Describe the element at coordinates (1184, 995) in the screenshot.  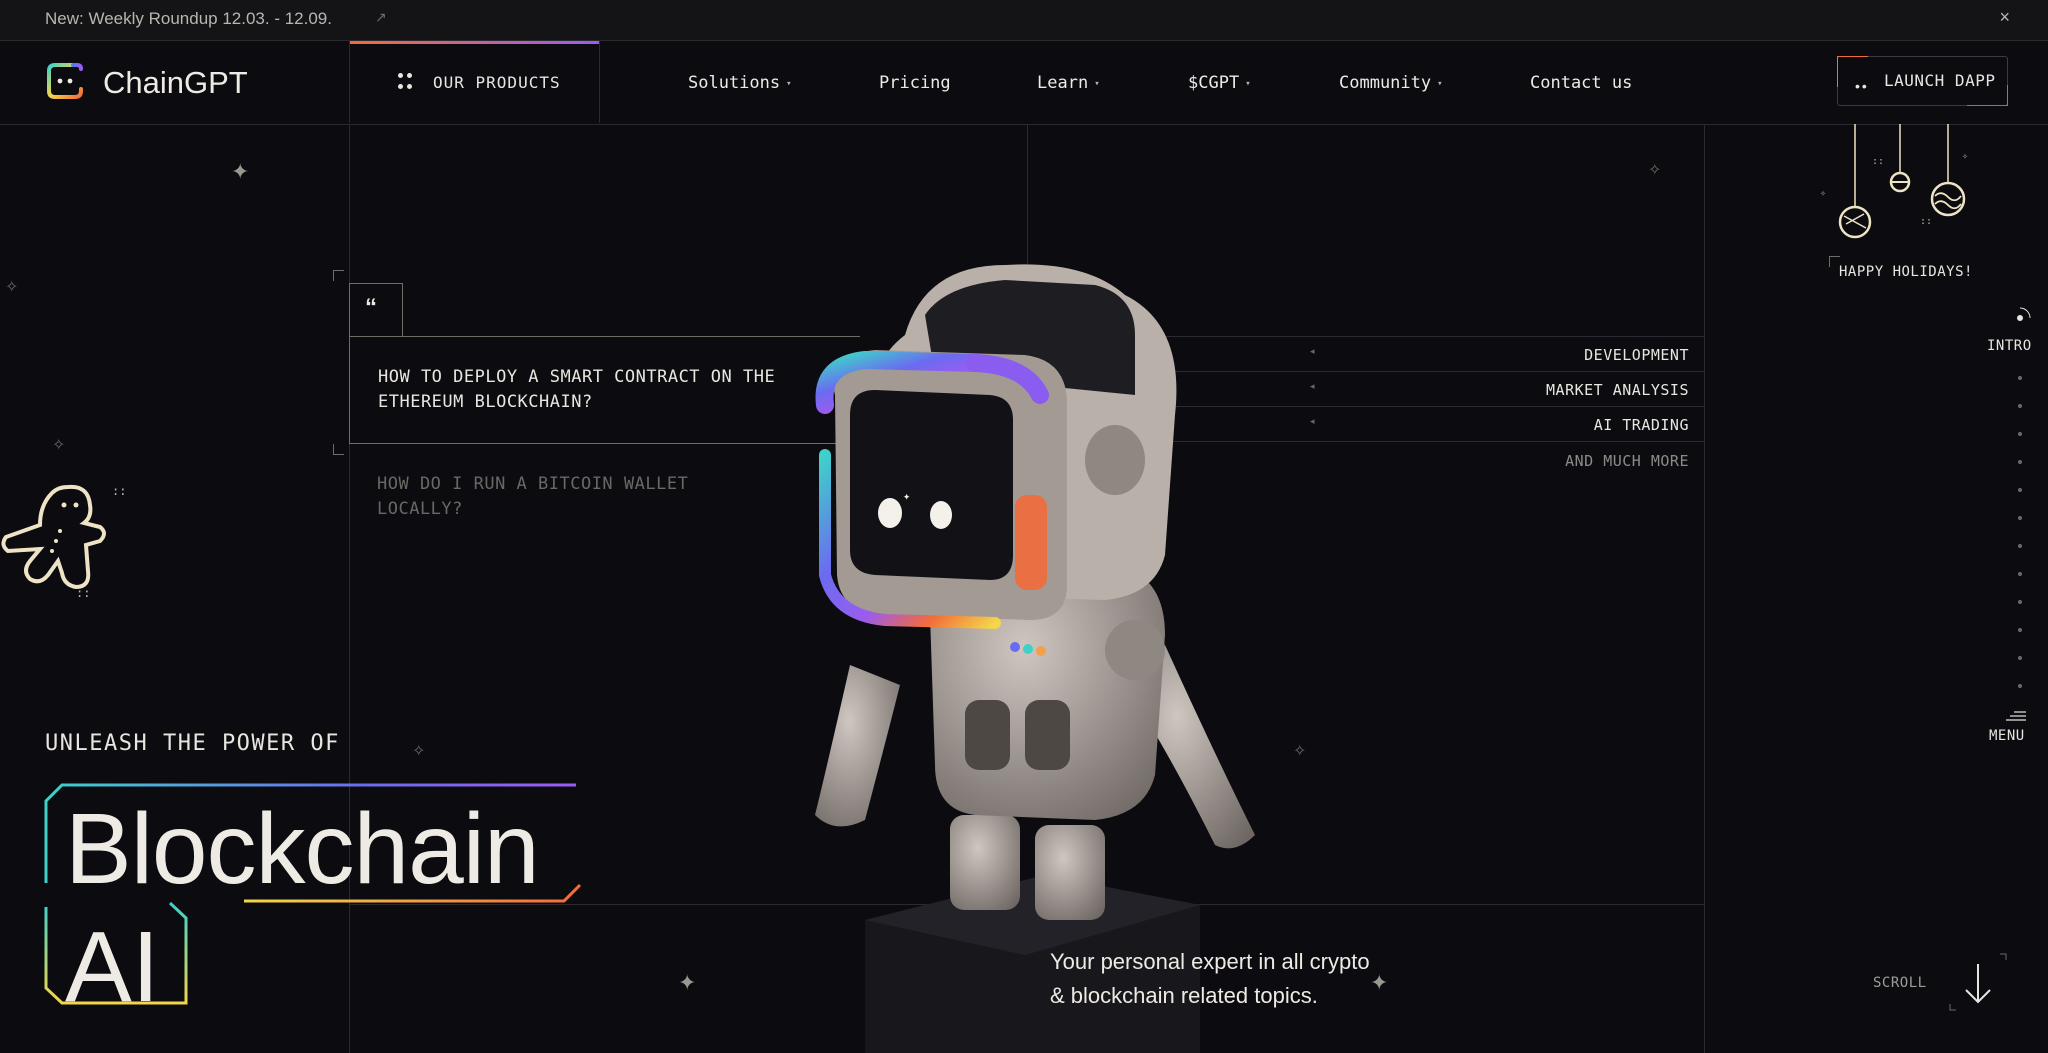
I see `tagline-line-2: & blockchain related topics.` at that location.